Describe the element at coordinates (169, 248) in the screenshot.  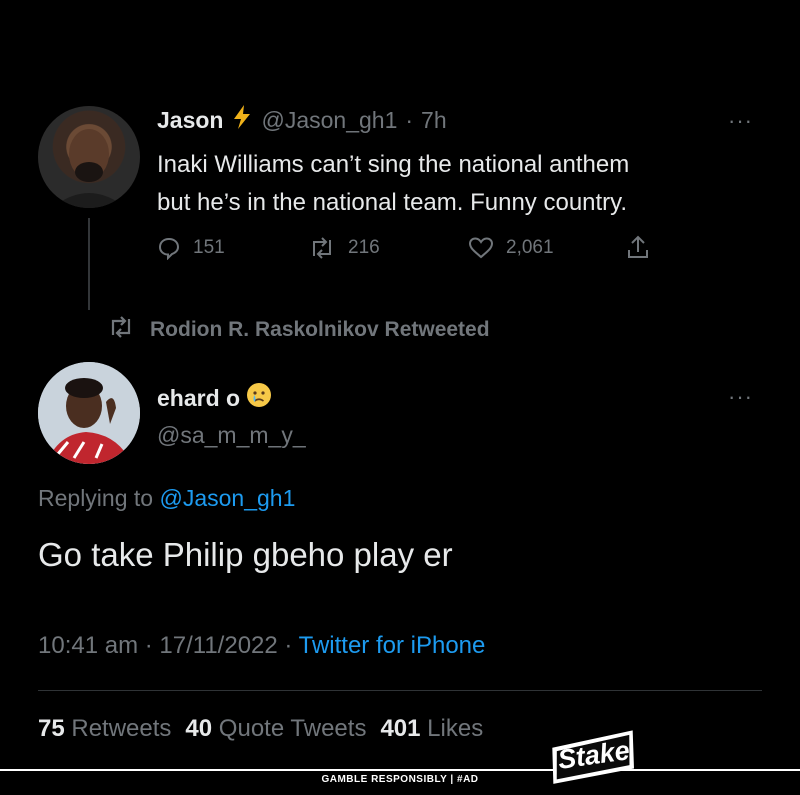
I see `reply-icon` at that location.